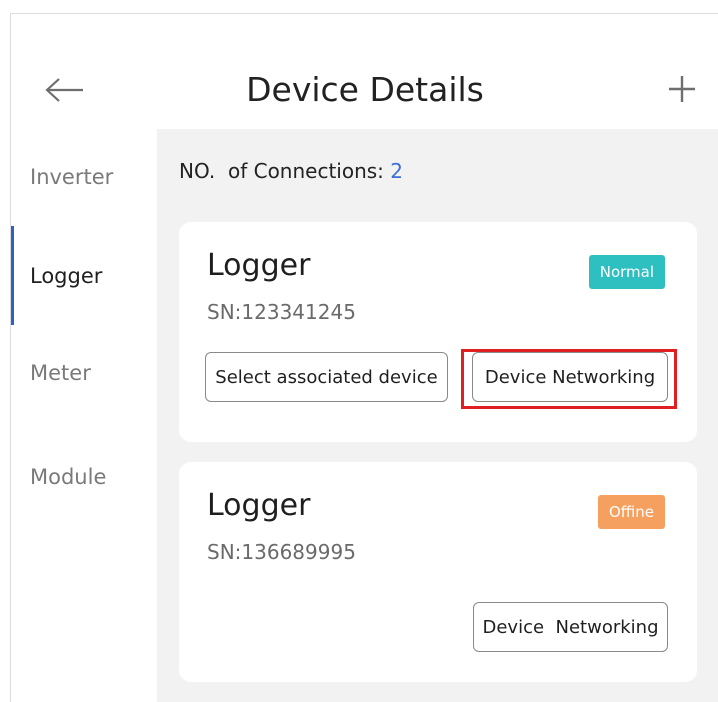 The width and height of the screenshot is (718, 702). Describe the element at coordinates (12, 276) in the screenshot. I see `active-tab-indicator` at that location.